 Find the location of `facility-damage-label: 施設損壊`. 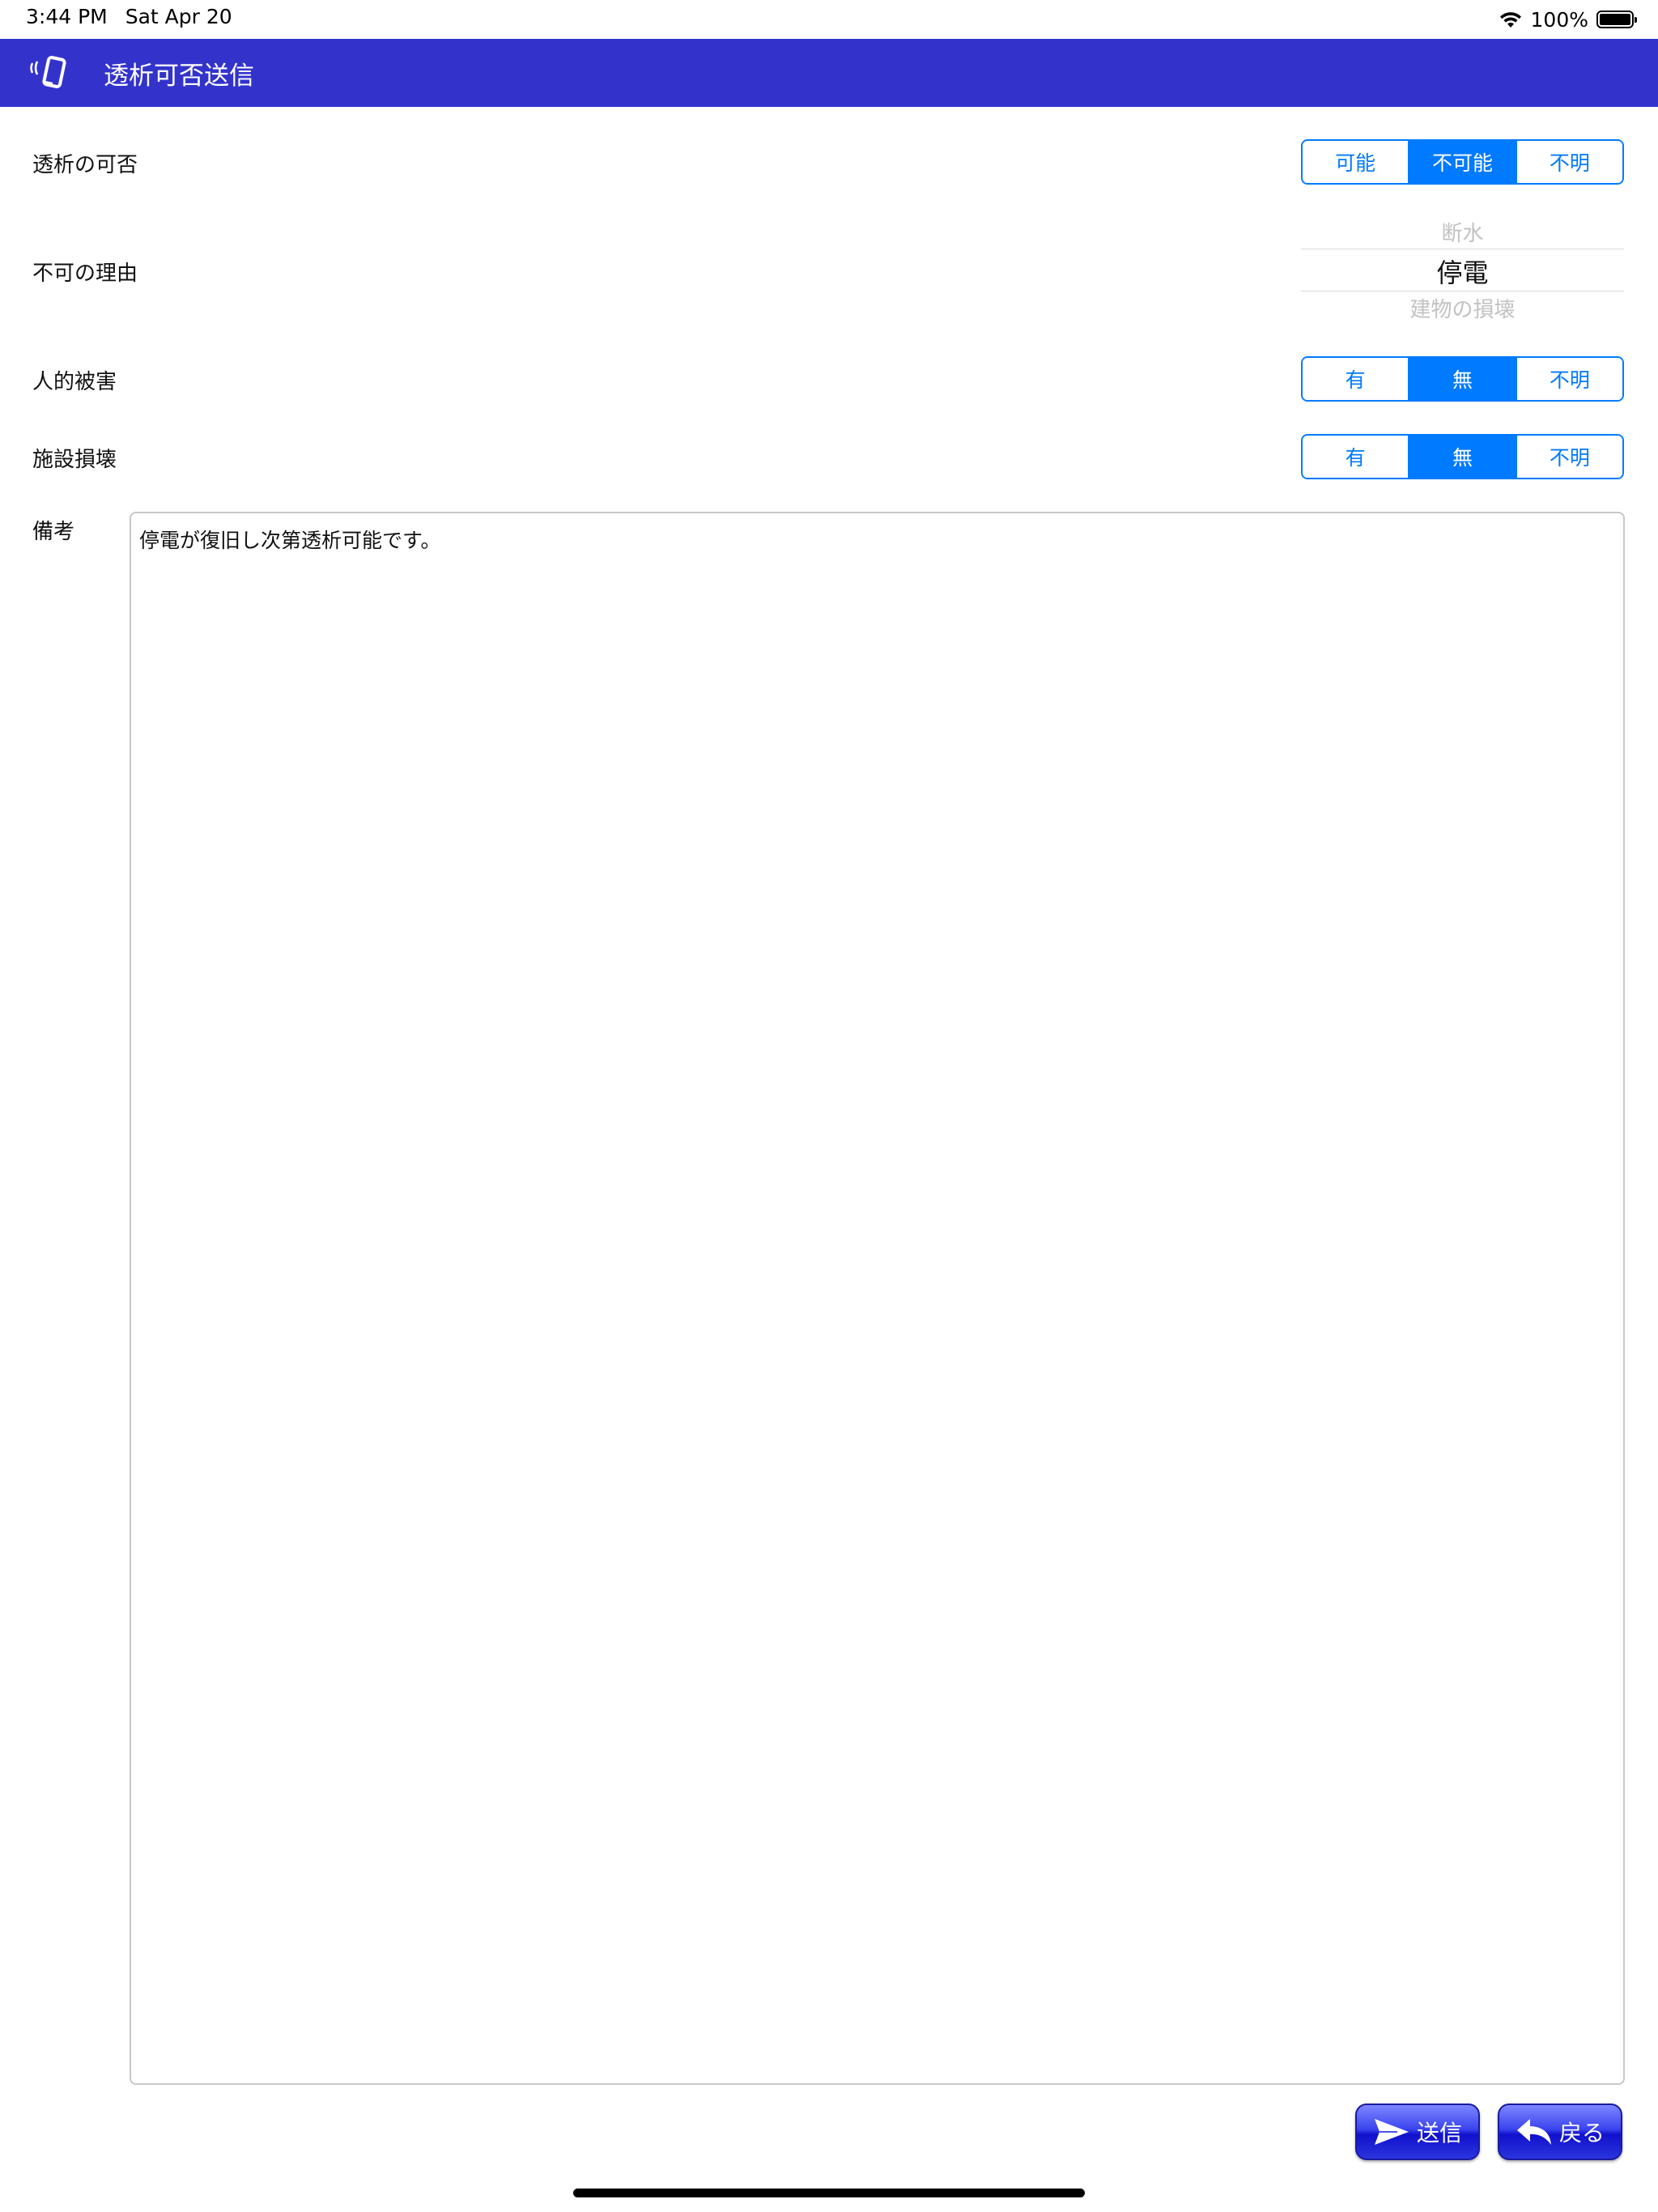

facility-damage-label: 施設損壊 is located at coordinates (74, 460).